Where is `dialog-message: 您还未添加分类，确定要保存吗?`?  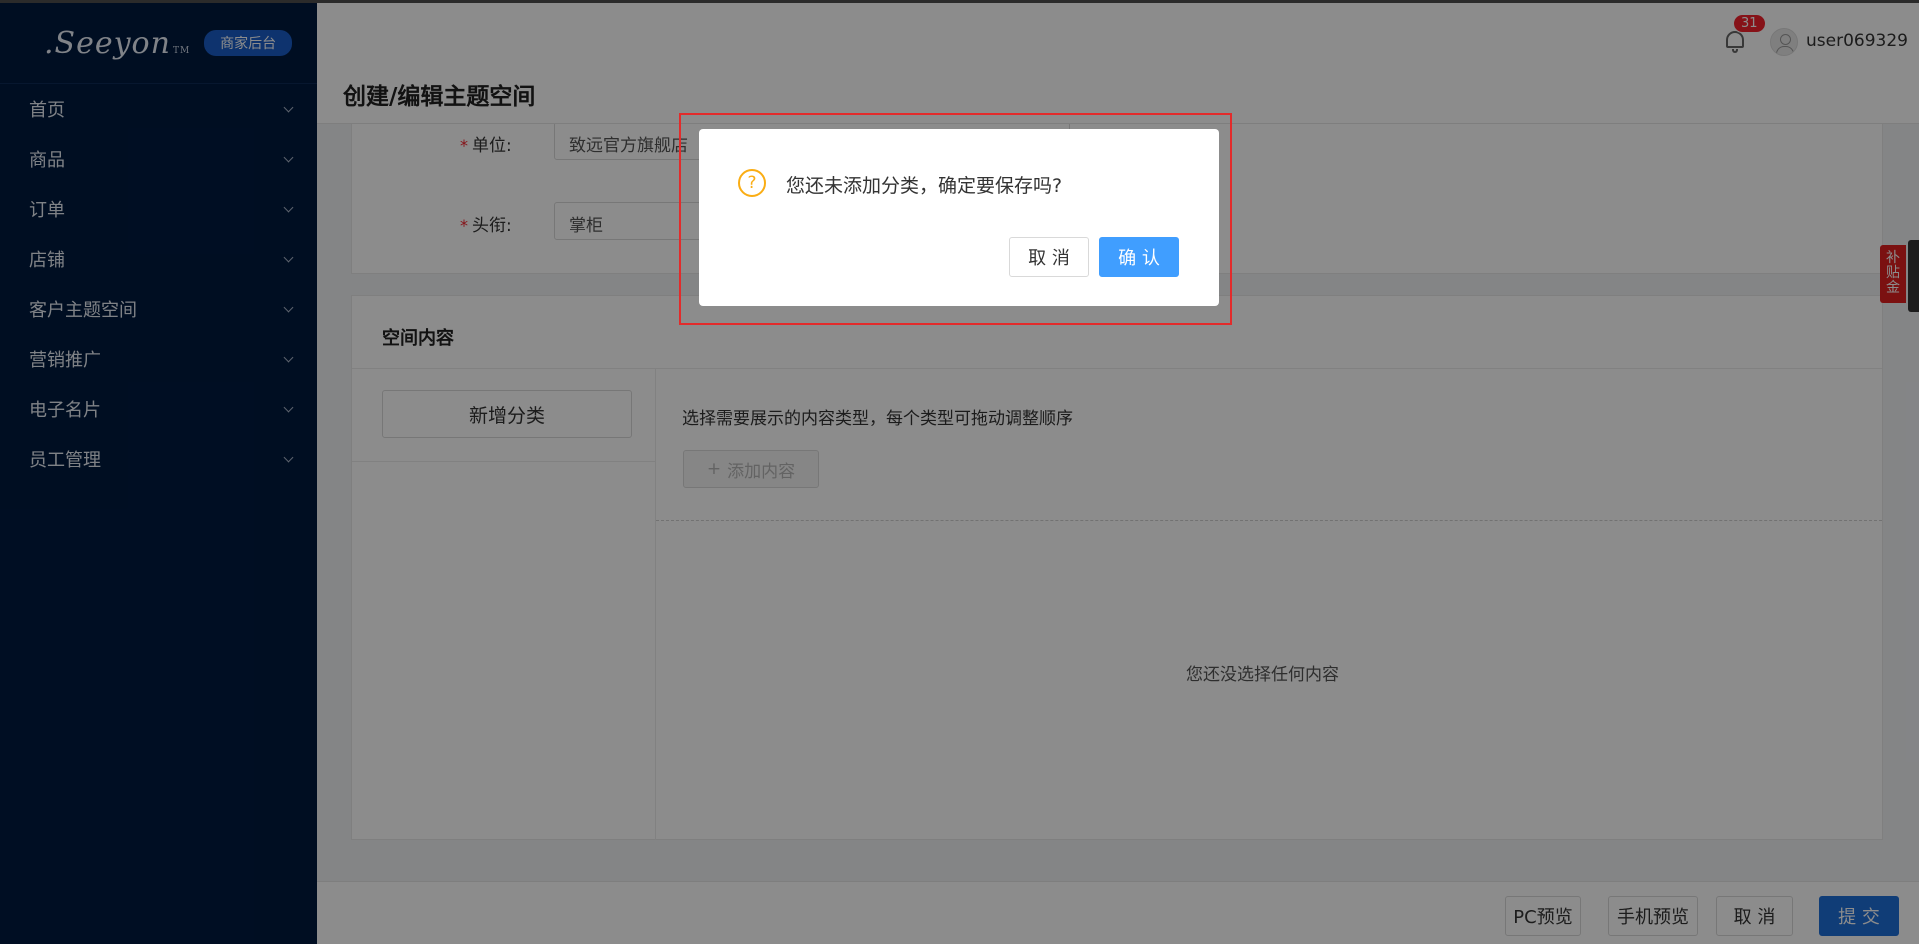 dialog-message: 您还未添加分类，确定要保存吗? is located at coordinates (924, 186).